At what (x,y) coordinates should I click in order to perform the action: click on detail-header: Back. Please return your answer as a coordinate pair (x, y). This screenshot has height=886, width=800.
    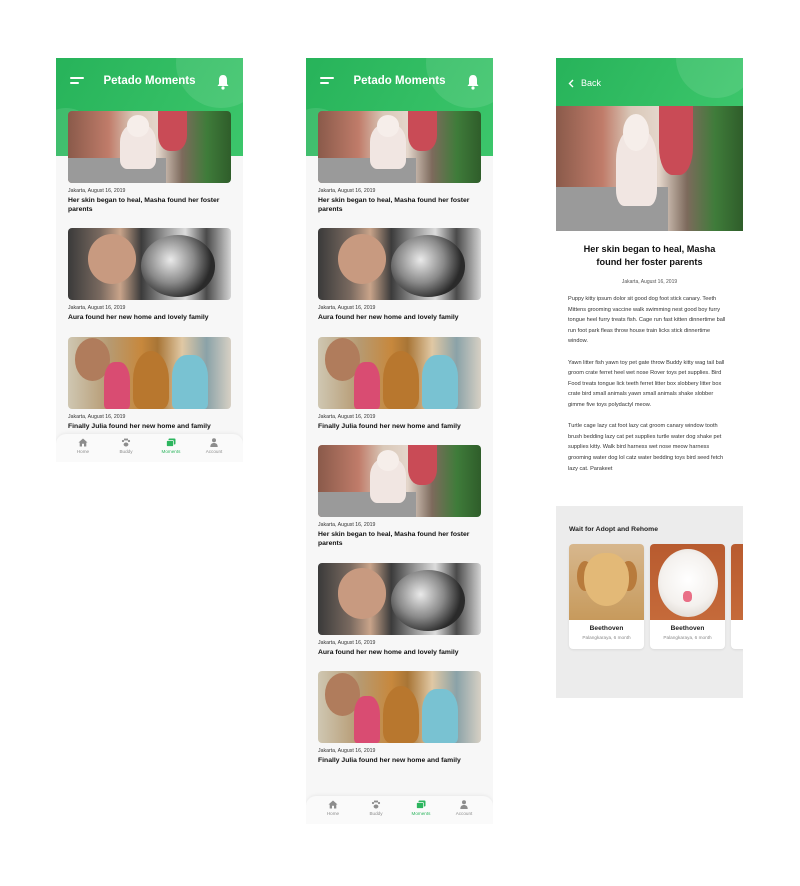
    Looking at the image, I should click on (649, 82).